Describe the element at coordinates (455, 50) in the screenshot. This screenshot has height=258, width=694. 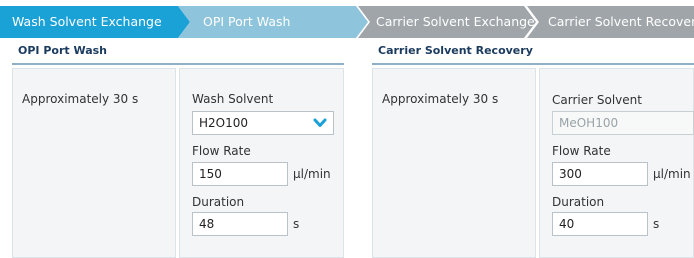
I see `section-title: Carrier Solvent Recovery` at that location.